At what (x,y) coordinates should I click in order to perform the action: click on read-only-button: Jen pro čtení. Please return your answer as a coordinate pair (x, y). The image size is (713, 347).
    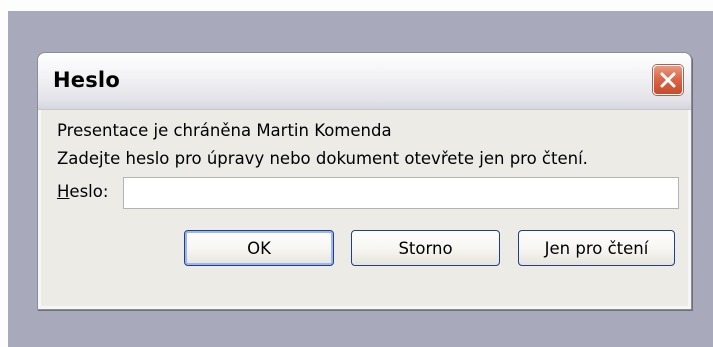
    Looking at the image, I should click on (596, 248).